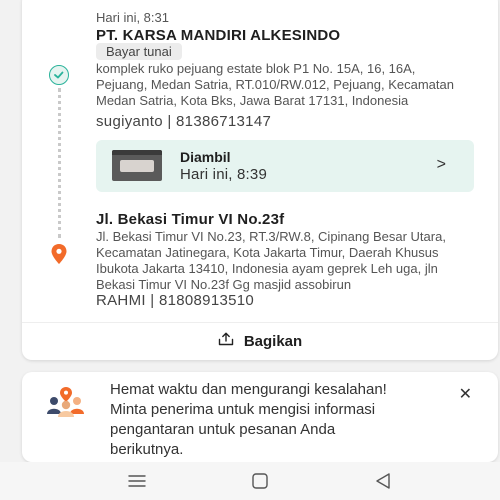 The width and height of the screenshot is (500, 500). I want to click on route-dotted-line, so click(59, 163).